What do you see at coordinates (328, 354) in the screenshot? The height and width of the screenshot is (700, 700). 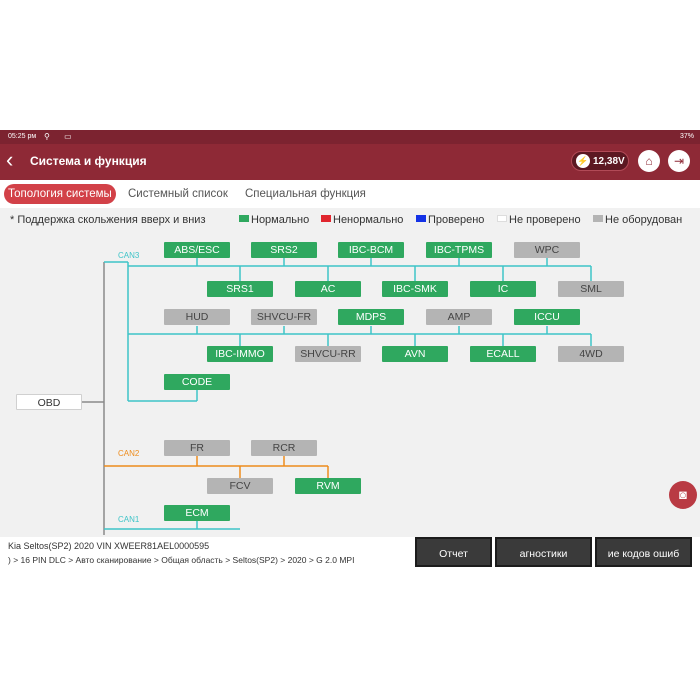 I see `module-shvcu-rr: SHVCU-RR` at bounding box center [328, 354].